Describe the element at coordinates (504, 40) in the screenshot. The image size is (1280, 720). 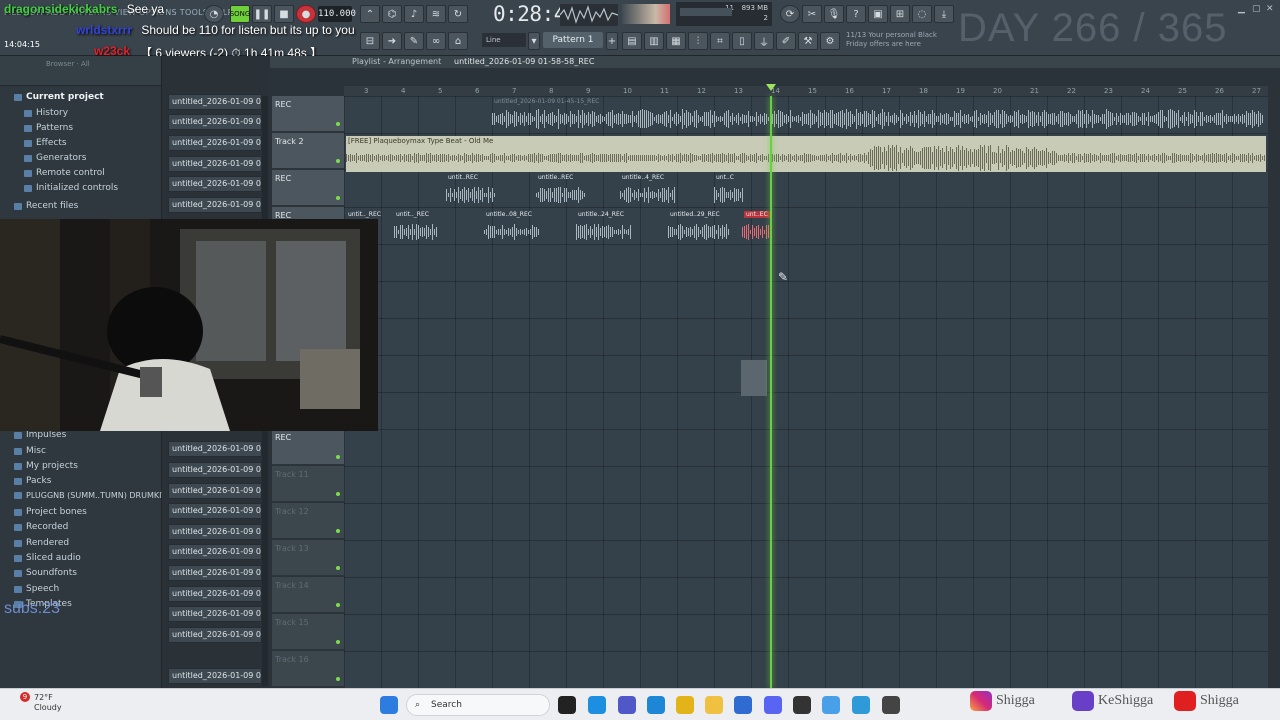
I see `snap-select: Line` at that location.